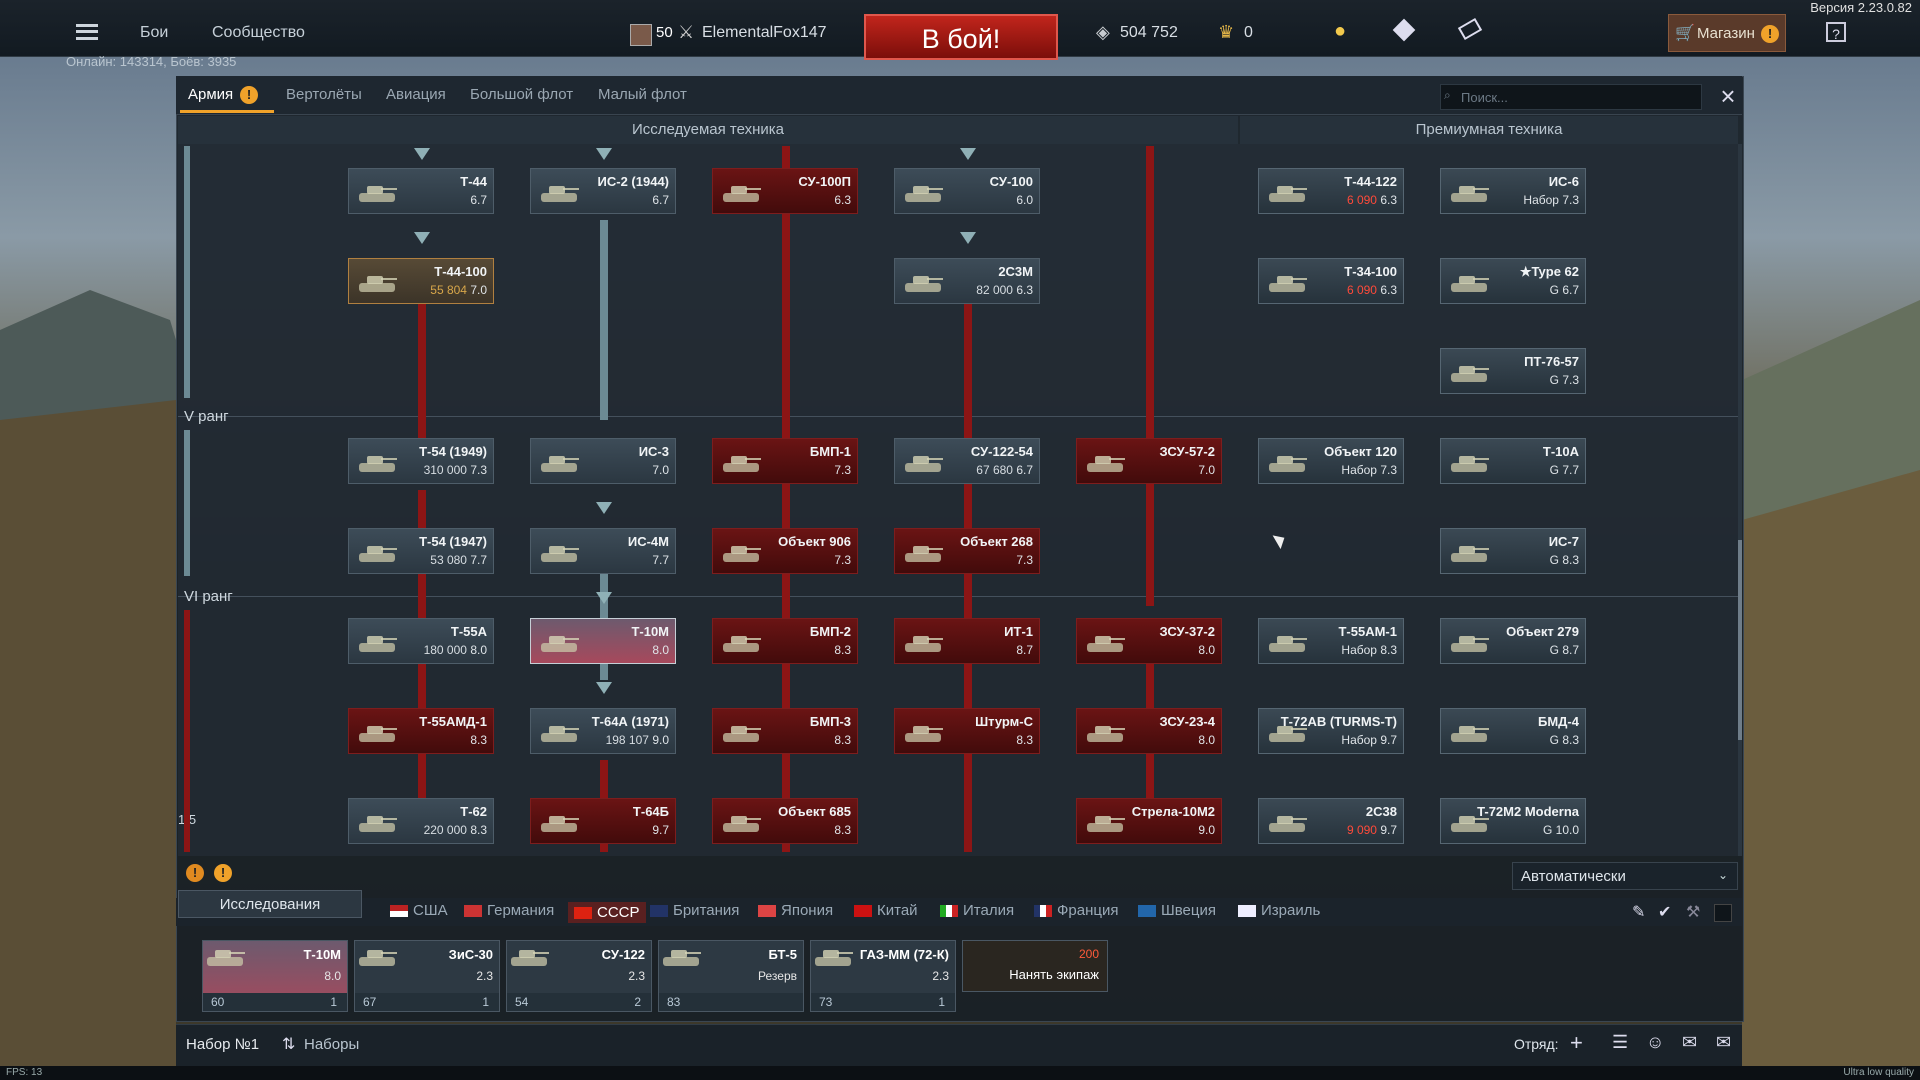 The image size is (1920, 1080). I want to click on vehicle-card-bmp2: БМП-2 8.3, so click(785, 641).